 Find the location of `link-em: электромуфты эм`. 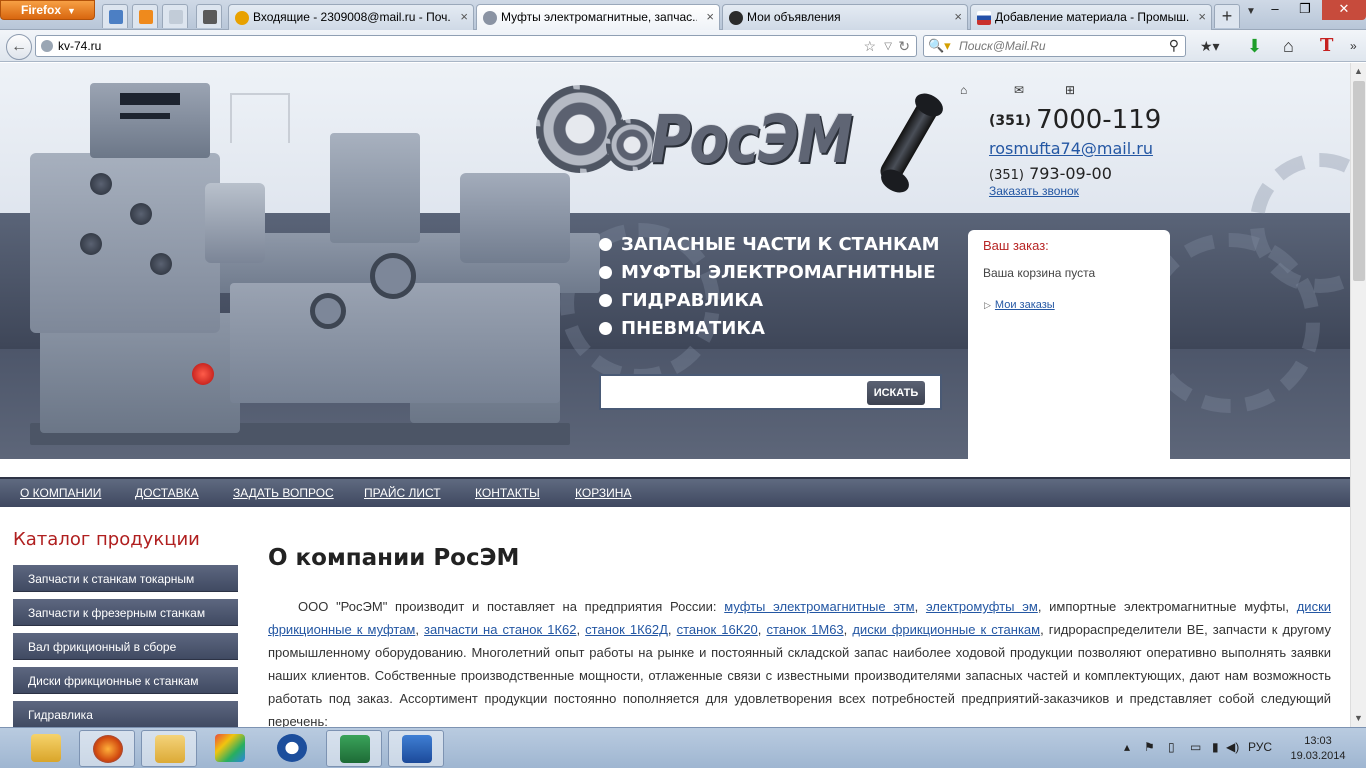

link-em: электромуфты эм is located at coordinates (982, 606).